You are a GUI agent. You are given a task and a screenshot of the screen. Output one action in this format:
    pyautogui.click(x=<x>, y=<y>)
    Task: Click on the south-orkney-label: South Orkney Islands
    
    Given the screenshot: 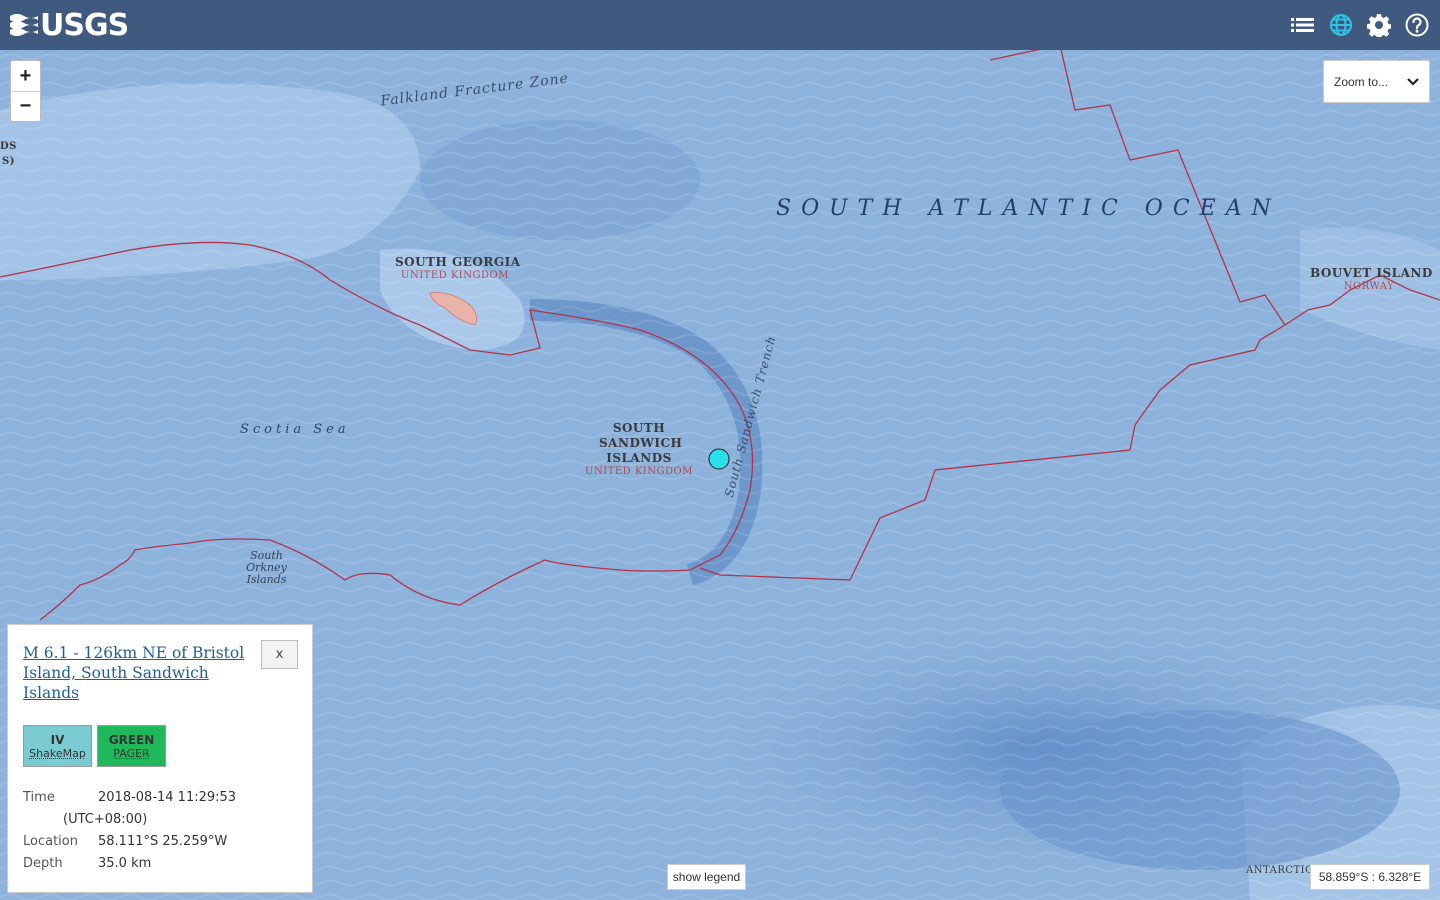 What is the action you would take?
    pyautogui.click(x=266, y=567)
    